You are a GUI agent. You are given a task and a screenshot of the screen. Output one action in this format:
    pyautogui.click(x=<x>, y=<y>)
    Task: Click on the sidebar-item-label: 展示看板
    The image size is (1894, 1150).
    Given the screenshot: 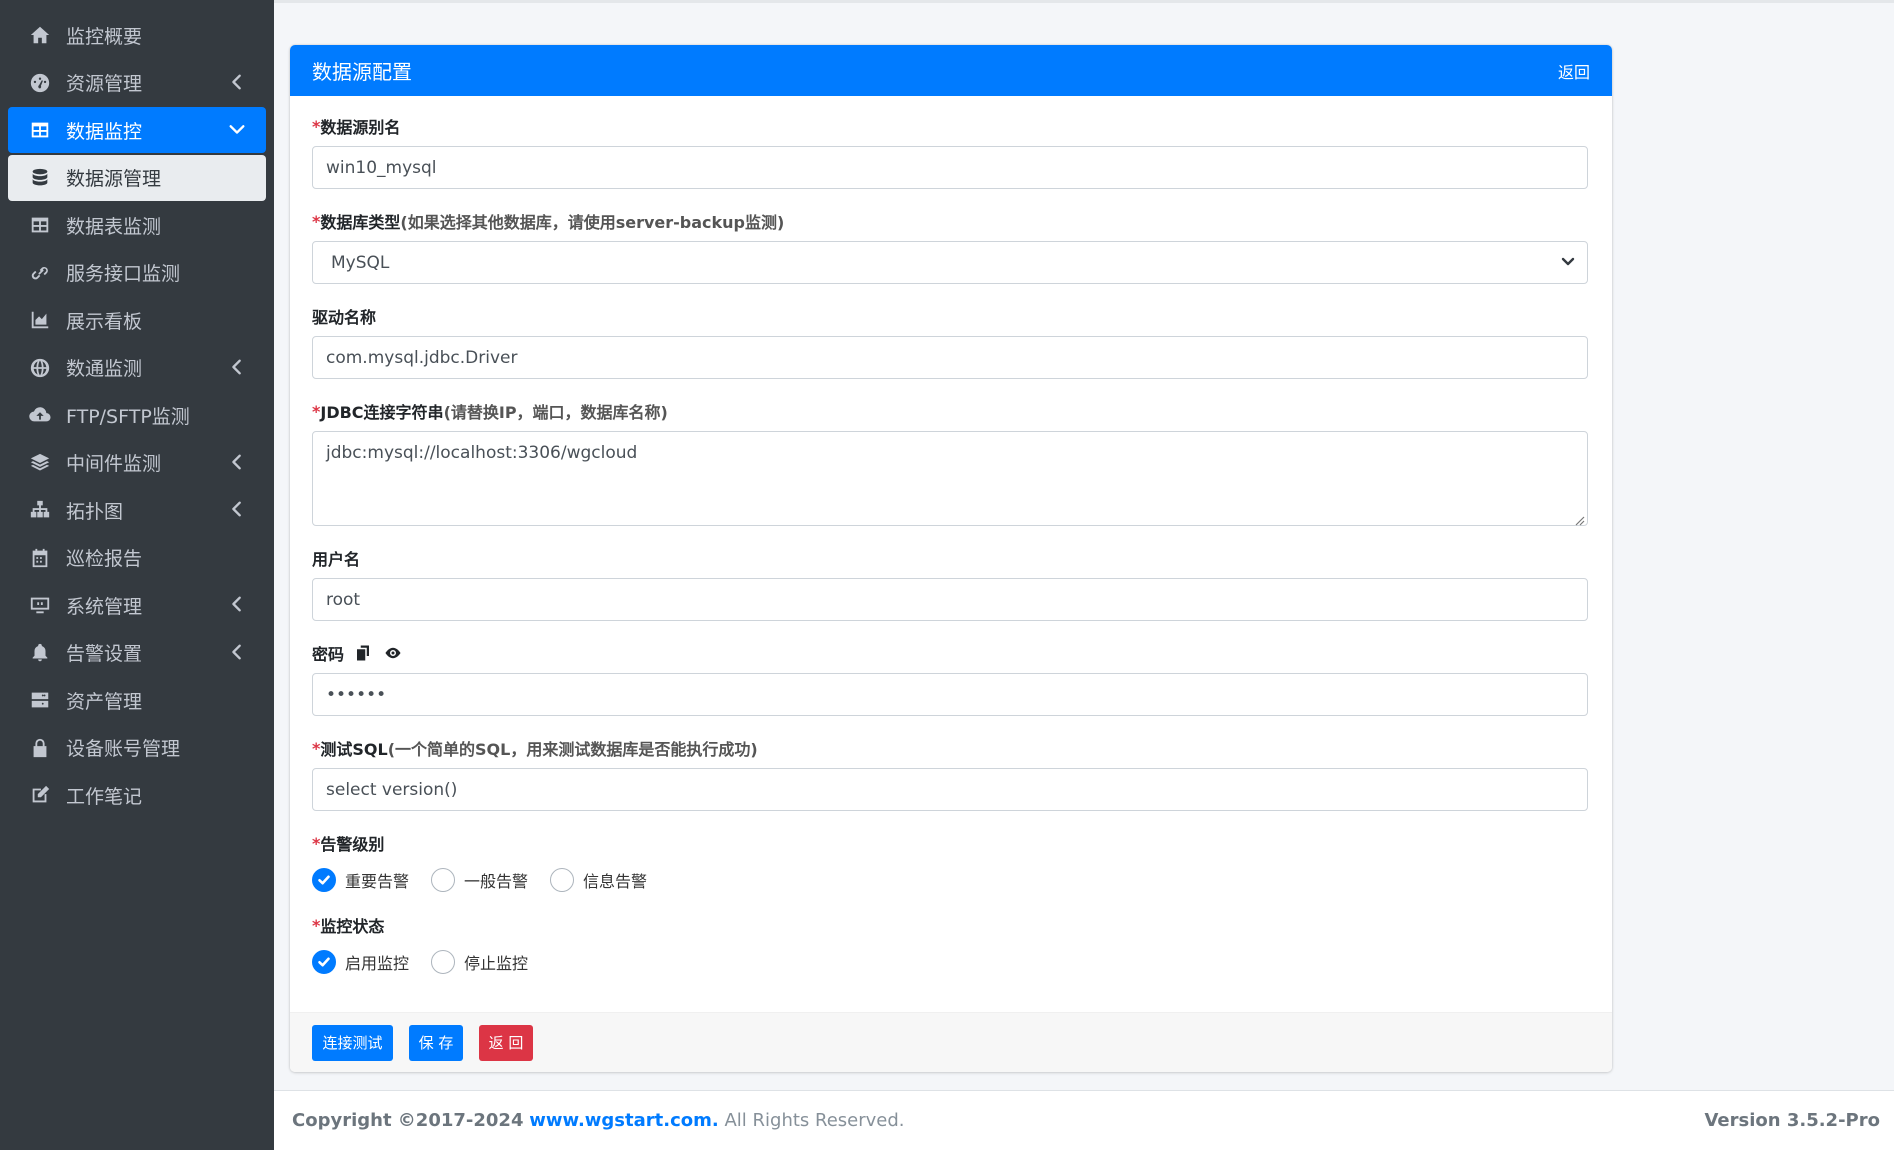 What is the action you would take?
    pyautogui.click(x=104, y=321)
    